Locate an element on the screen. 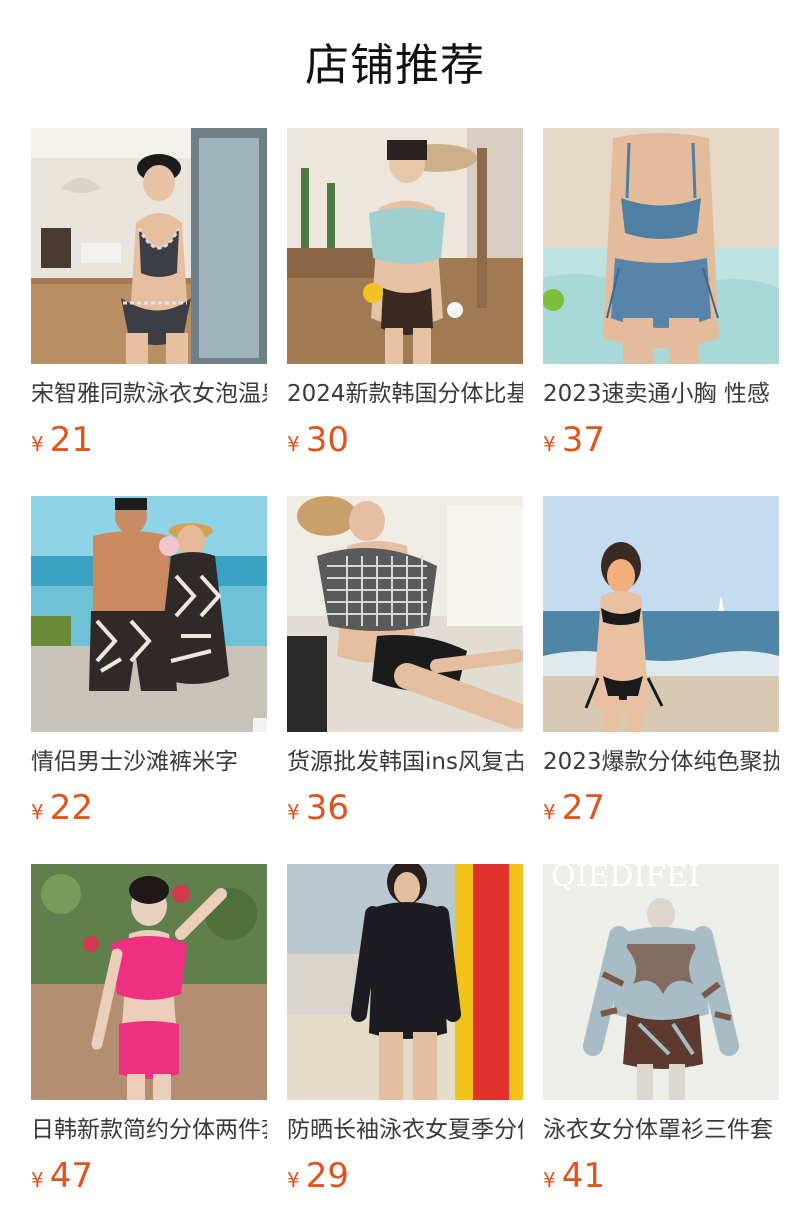 The height and width of the screenshot is (1232, 790). product-price: ¥30 is located at coordinates (405, 440).